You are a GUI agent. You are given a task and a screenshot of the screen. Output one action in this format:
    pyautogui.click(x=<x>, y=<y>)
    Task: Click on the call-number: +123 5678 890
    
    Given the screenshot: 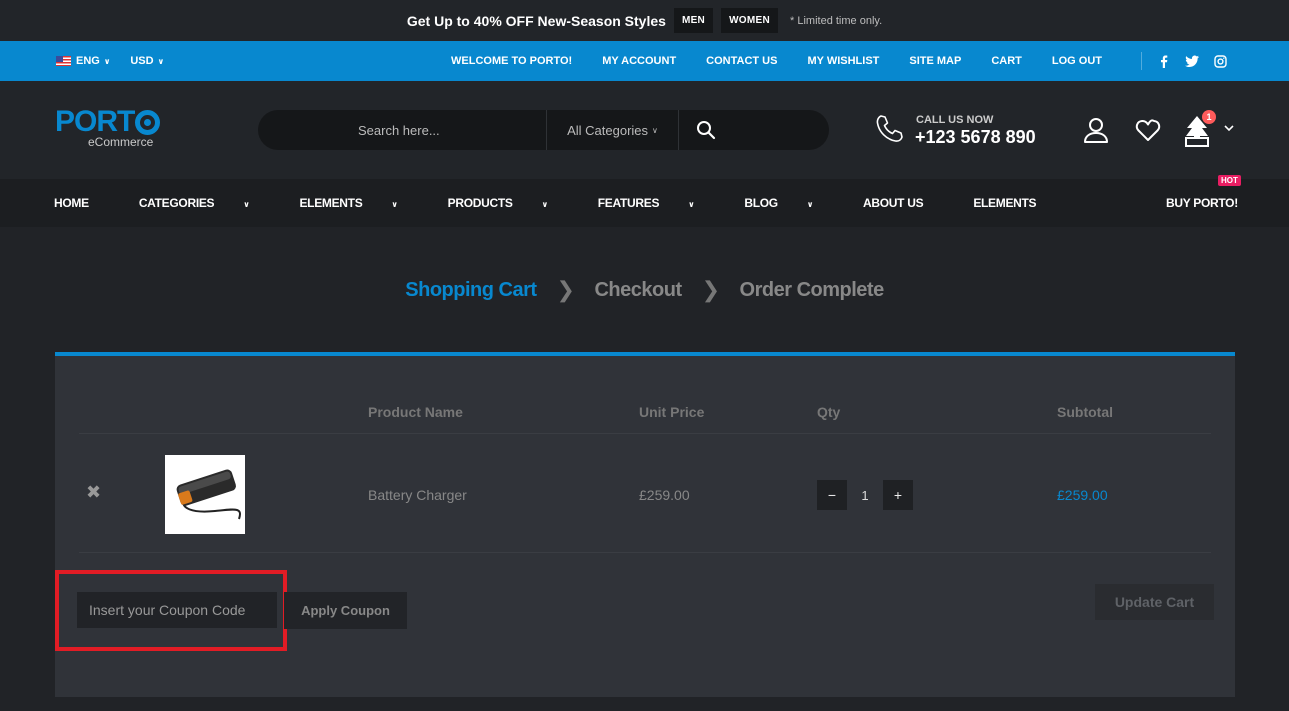 What is the action you would take?
    pyautogui.click(x=975, y=137)
    